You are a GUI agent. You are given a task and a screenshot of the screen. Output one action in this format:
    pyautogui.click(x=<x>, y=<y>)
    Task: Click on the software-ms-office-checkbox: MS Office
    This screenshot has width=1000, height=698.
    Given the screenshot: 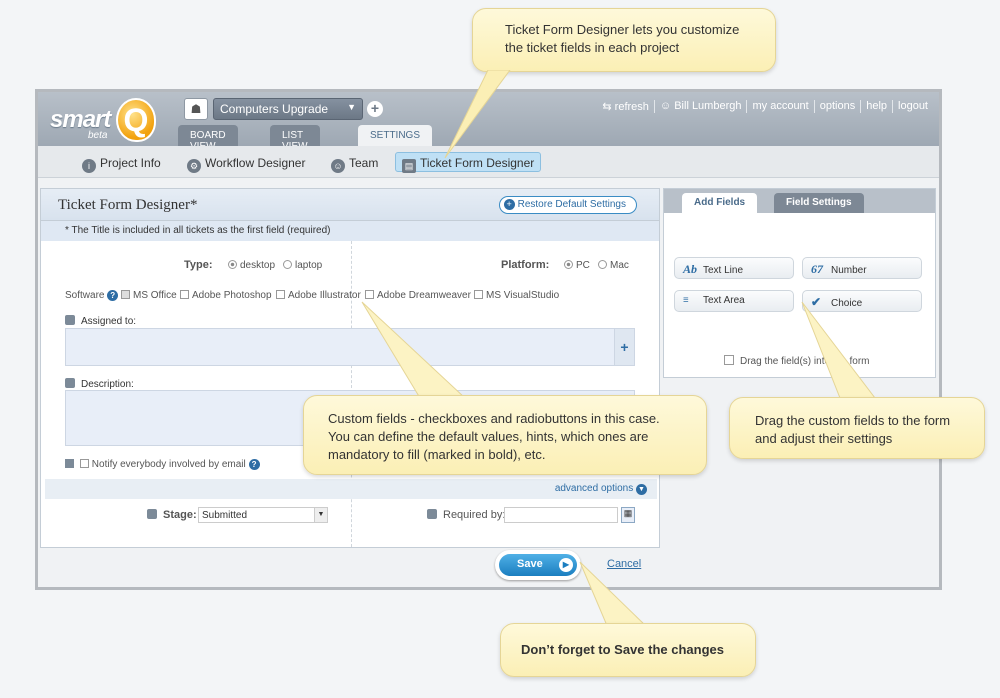 What is the action you would take?
    pyautogui.click(x=149, y=295)
    